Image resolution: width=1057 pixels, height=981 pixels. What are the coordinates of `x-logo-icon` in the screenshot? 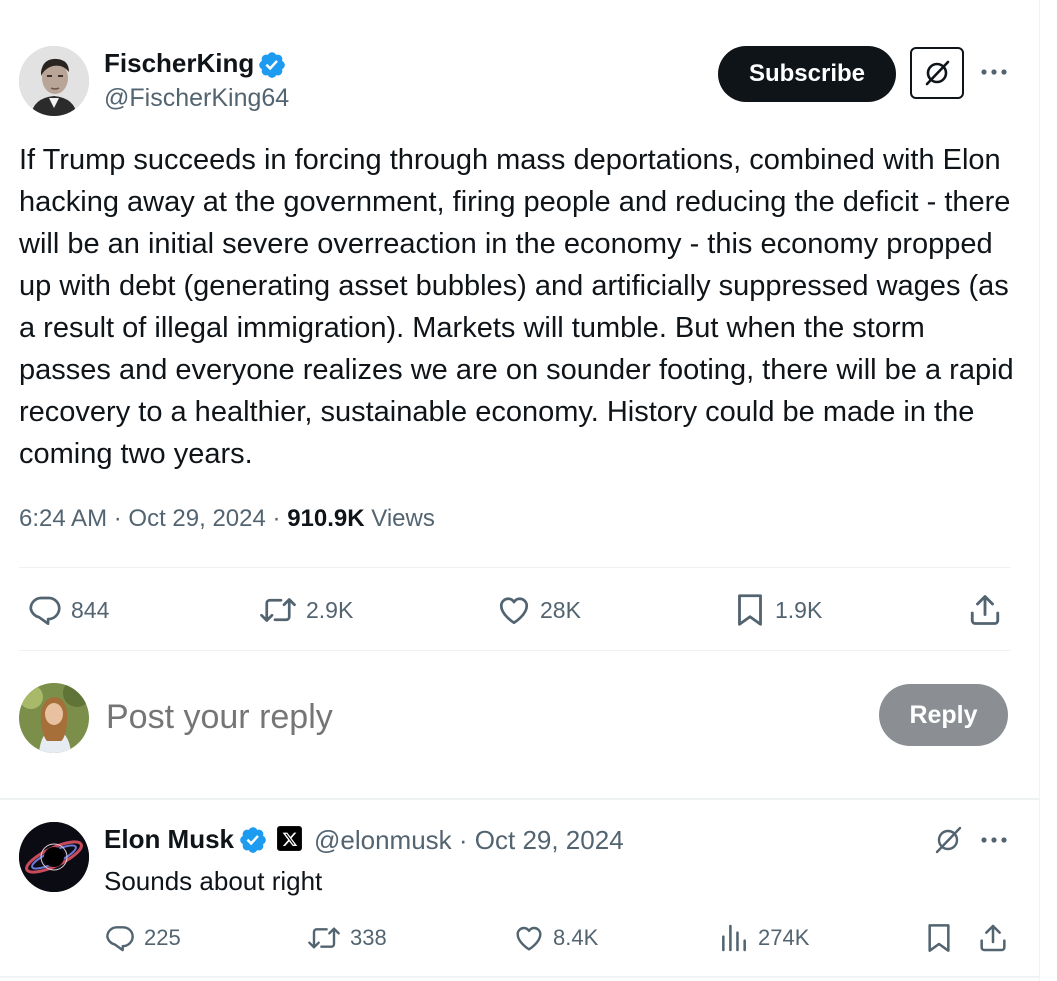 It's located at (289, 839).